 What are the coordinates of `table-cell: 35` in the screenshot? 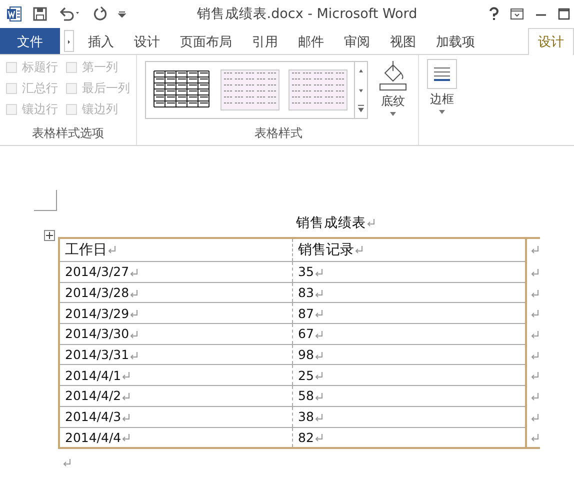 It's located at (306, 272).